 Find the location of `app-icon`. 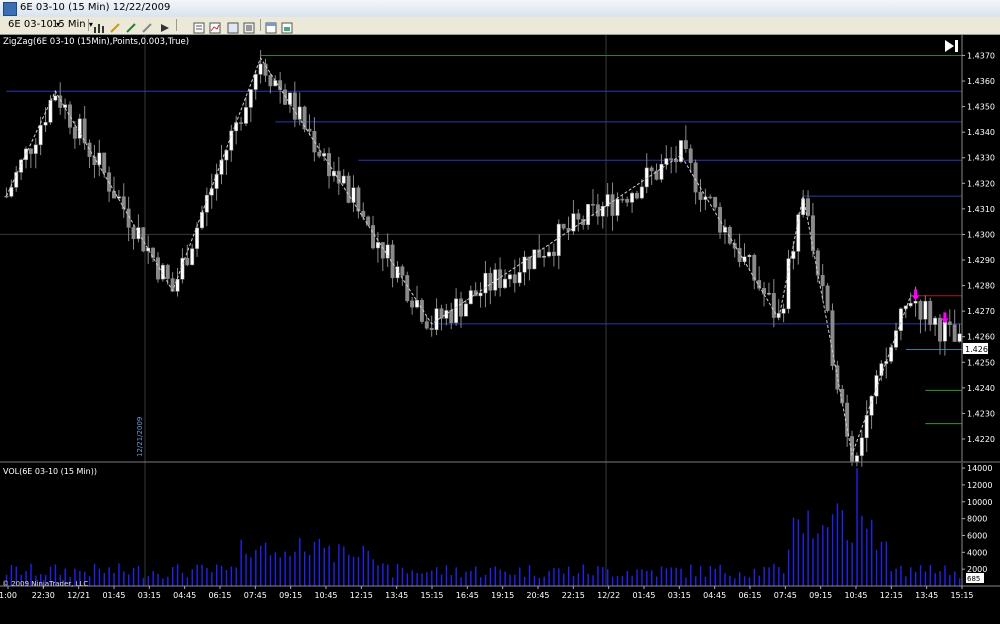

app-icon is located at coordinates (10, 9).